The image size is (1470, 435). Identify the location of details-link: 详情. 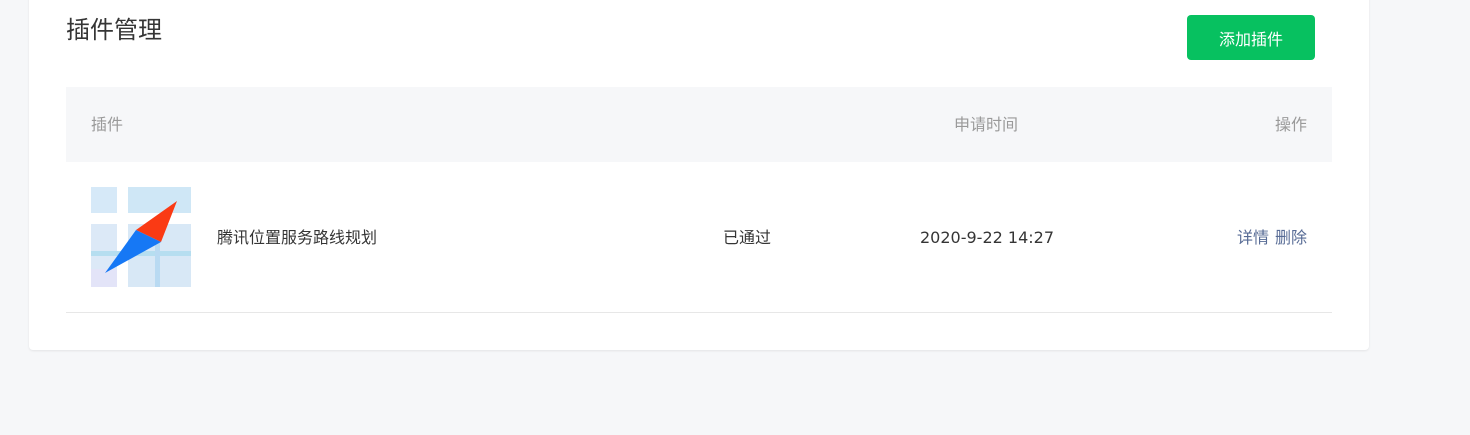
(1253, 237).